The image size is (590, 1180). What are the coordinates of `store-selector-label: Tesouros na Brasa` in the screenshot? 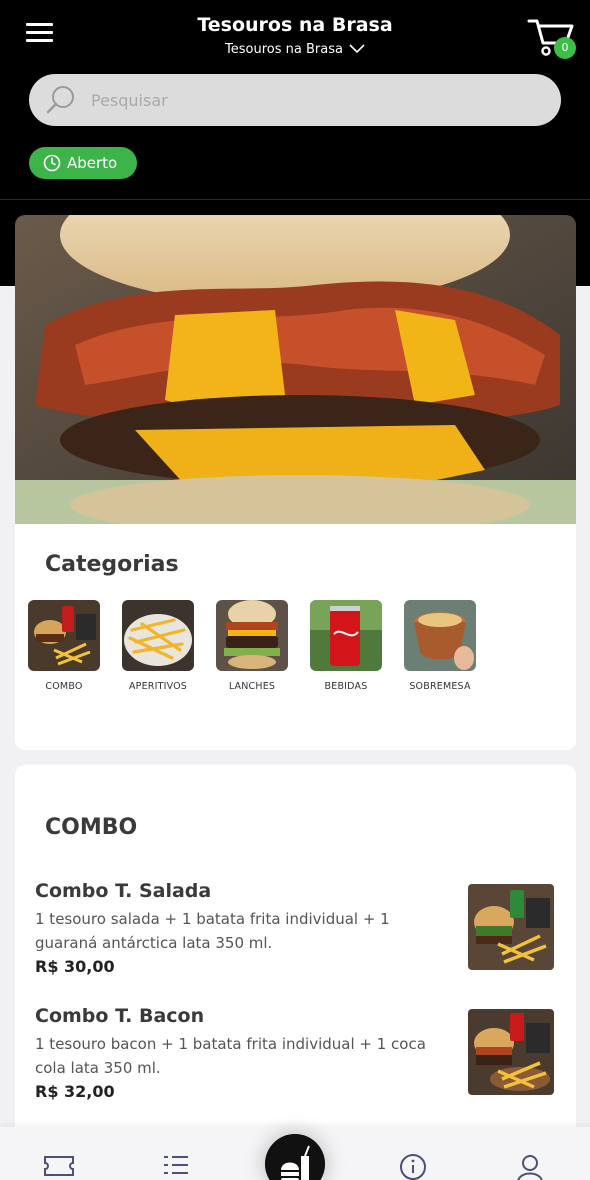 It's located at (284, 49).